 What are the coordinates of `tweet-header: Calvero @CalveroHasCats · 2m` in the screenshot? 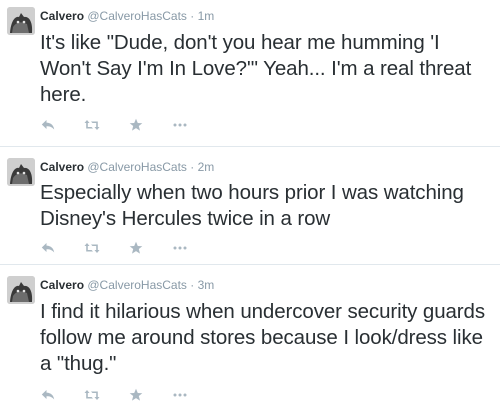 It's located at (127, 167).